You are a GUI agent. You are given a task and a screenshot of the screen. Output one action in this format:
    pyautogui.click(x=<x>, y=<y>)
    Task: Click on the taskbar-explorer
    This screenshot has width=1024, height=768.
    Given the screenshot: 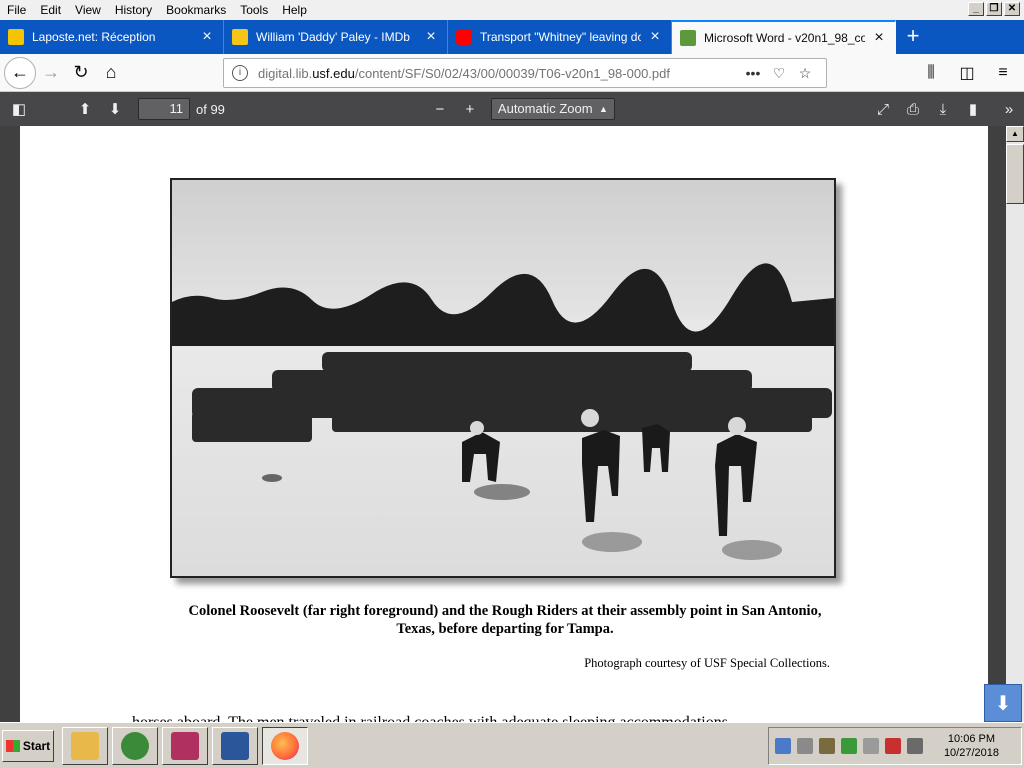 What is the action you would take?
    pyautogui.click(x=85, y=745)
    